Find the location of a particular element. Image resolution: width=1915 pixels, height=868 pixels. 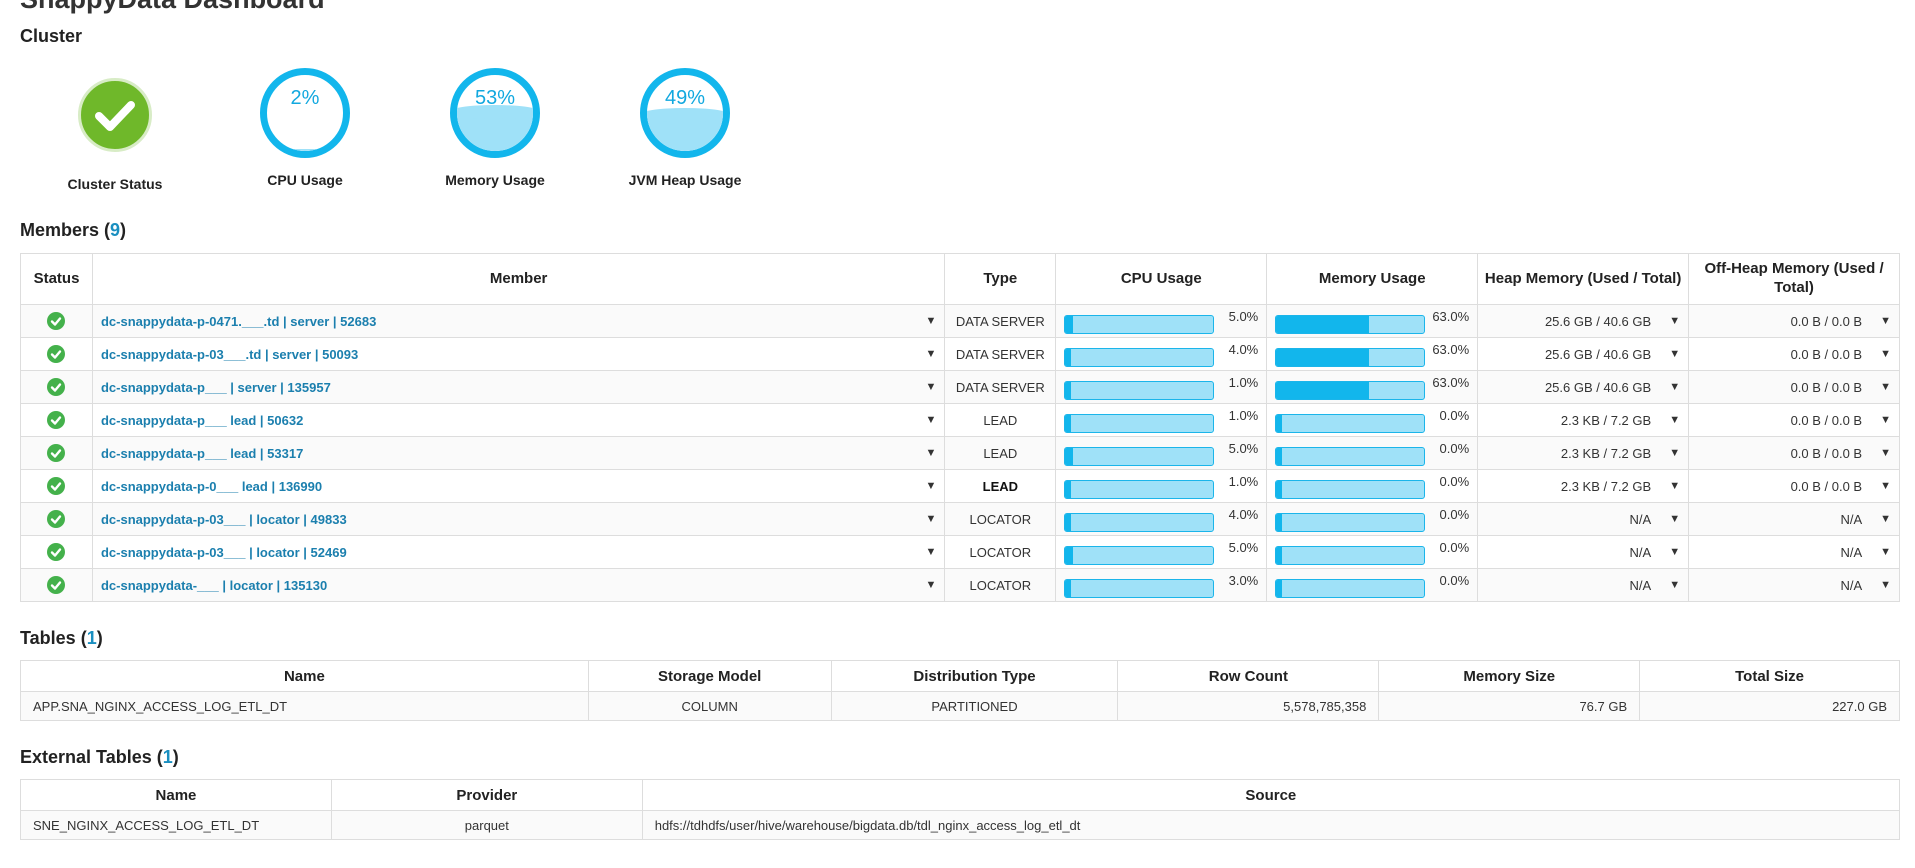

member-cell: dc-snappydata-p-03___ | locator | 49833 ▼ is located at coordinates (518, 519).